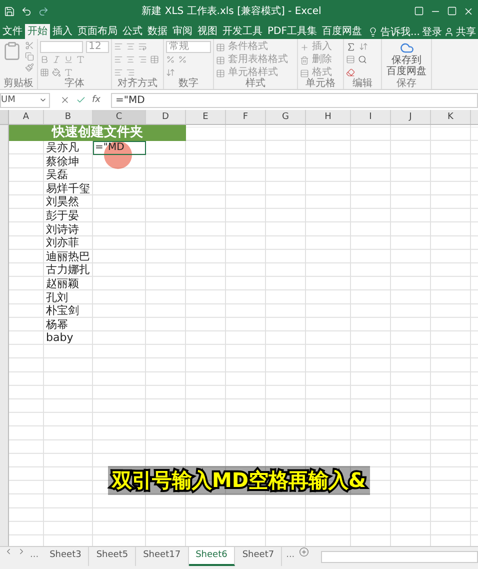  I want to click on group-label: 保存, so click(406, 83).